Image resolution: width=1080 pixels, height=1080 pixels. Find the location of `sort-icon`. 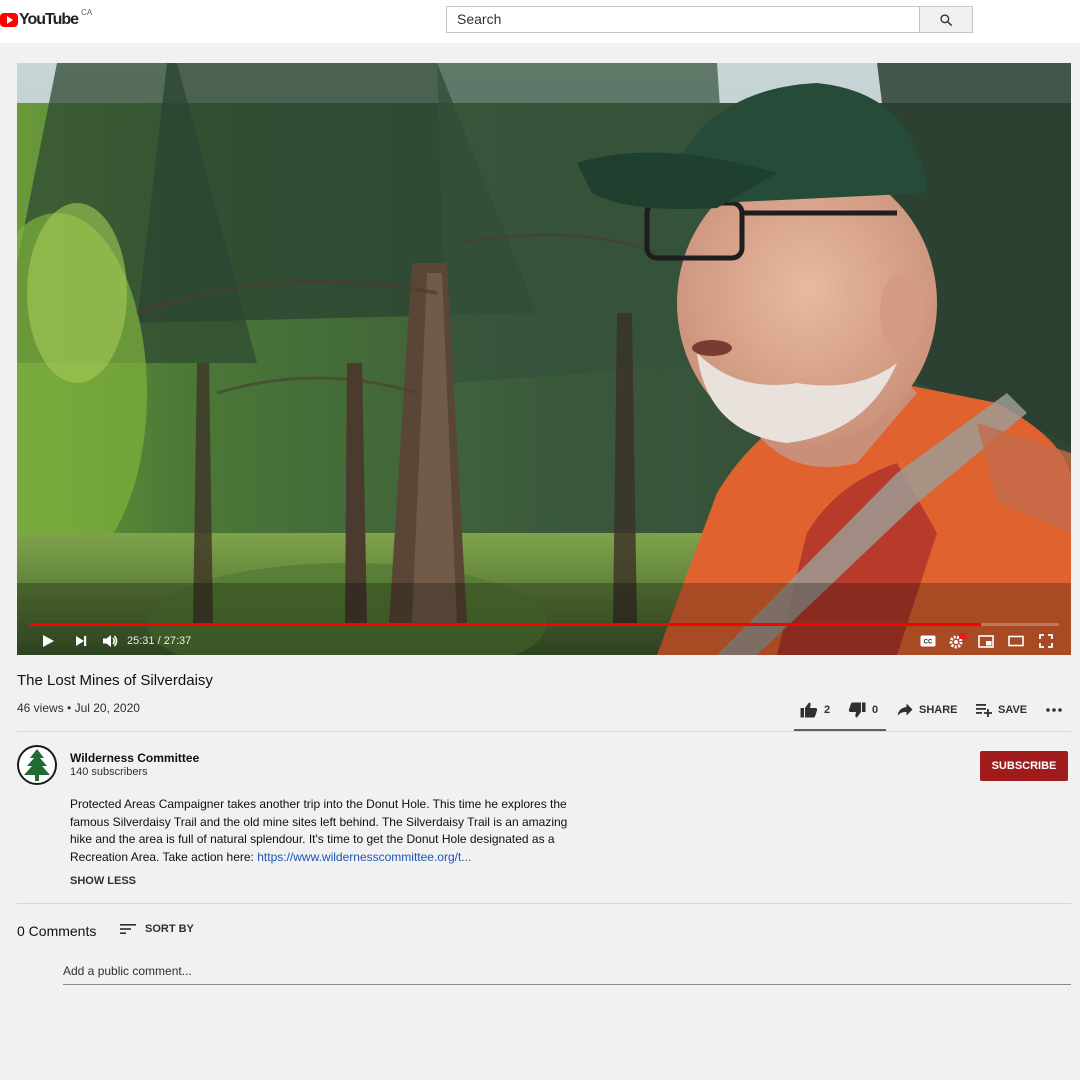

sort-icon is located at coordinates (128, 929).